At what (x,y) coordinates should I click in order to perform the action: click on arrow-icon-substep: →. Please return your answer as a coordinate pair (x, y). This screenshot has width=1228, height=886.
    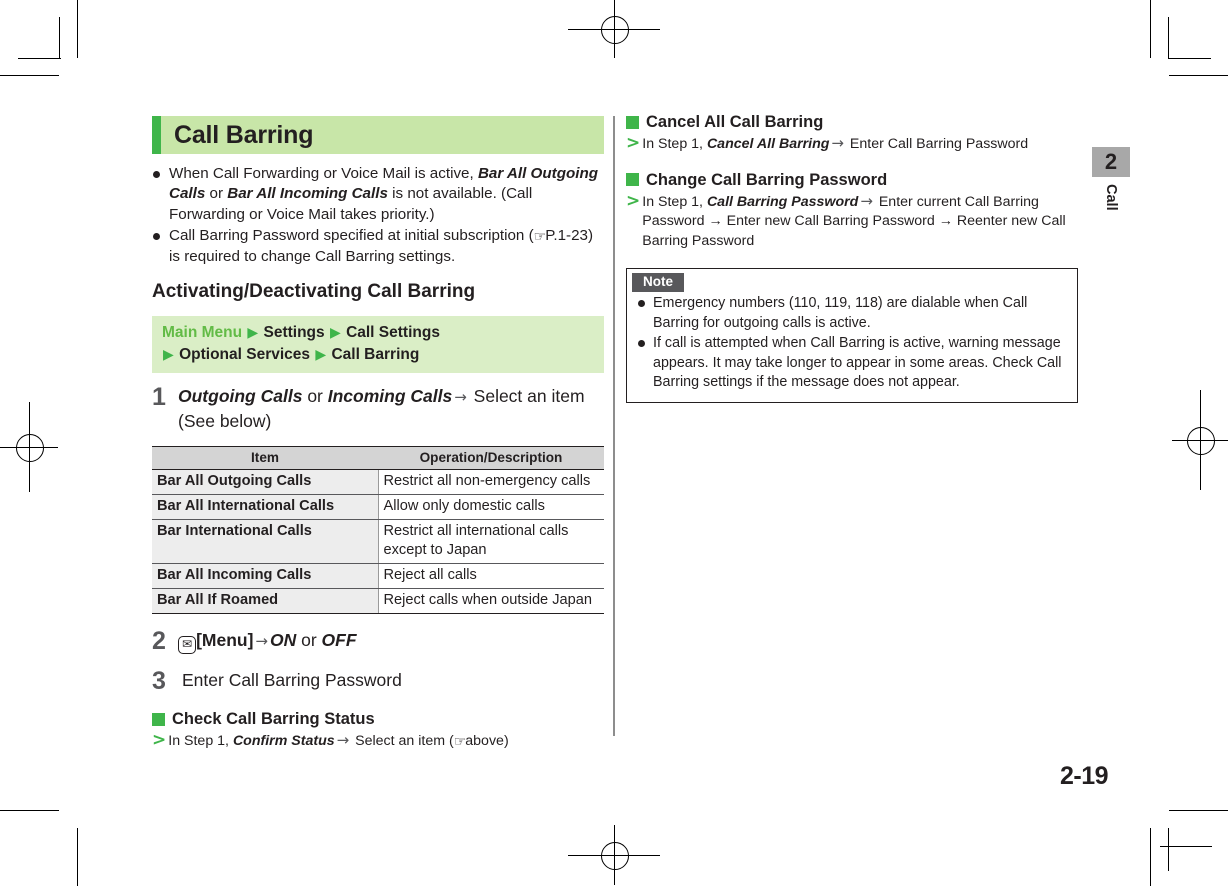
    Looking at the image, I should click on (343, 740).